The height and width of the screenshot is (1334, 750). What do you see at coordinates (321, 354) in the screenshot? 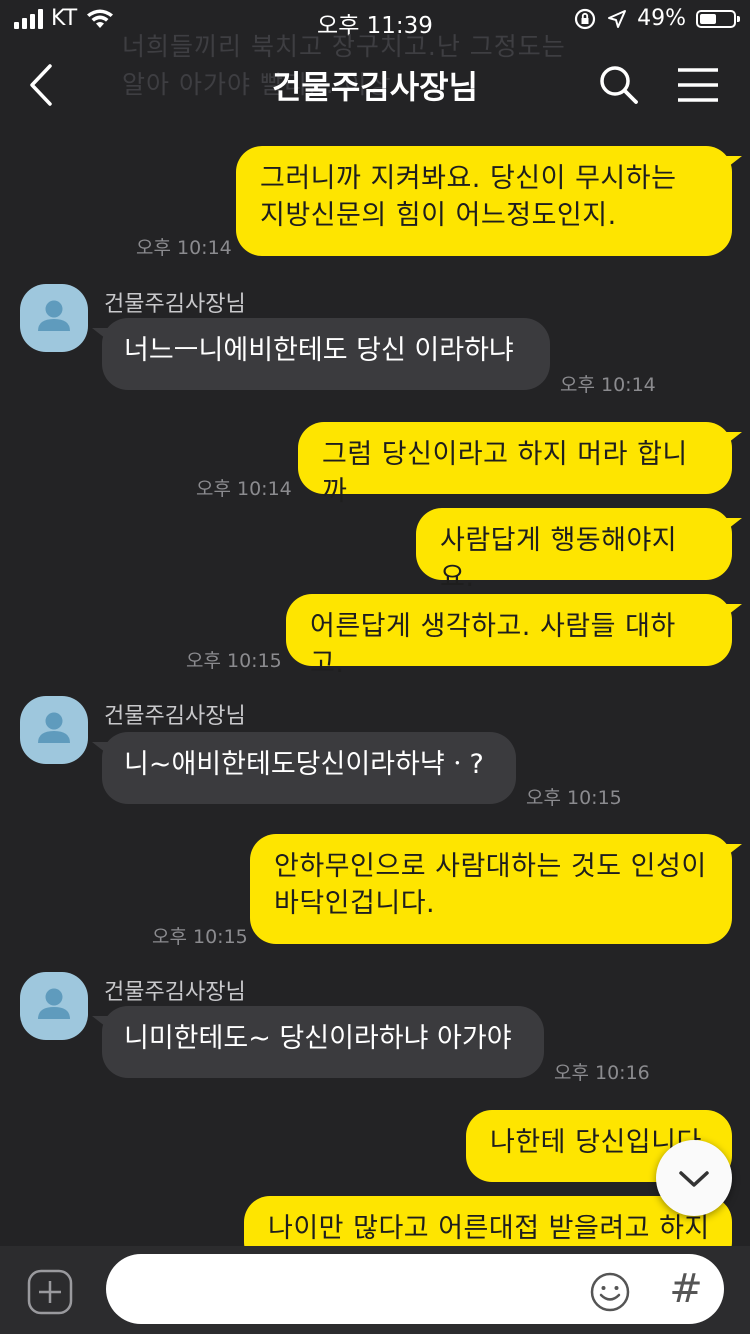
I see `incoming-message: 너느ㅡ니에비한테도 당신 이라하냐` at bounding box center [321, 354].